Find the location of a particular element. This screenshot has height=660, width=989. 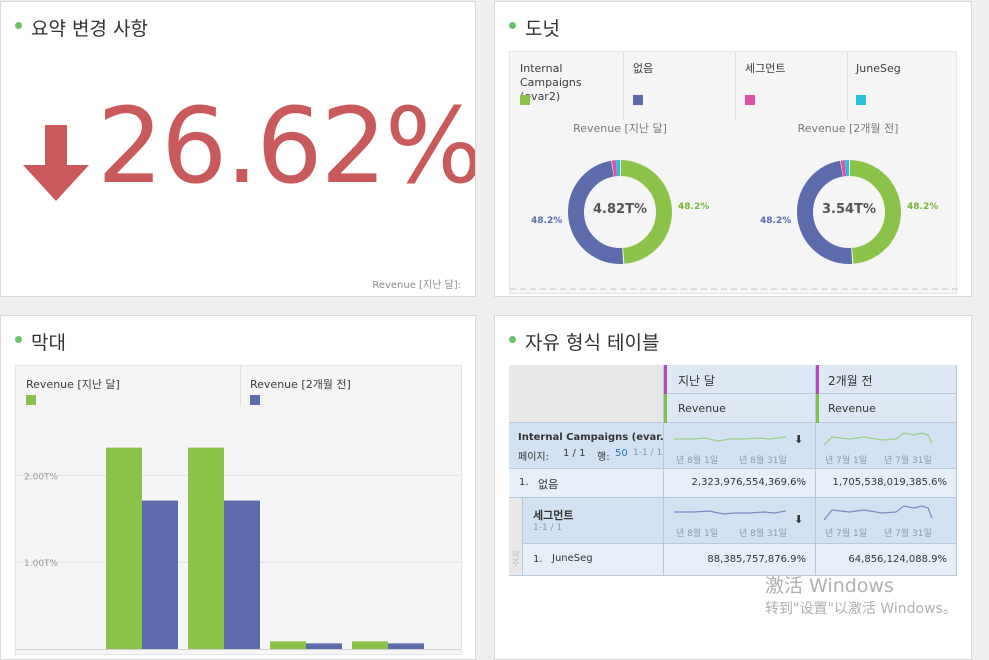

legend-label: Revenue [2개월 전] is located at coordinates (300, 384).